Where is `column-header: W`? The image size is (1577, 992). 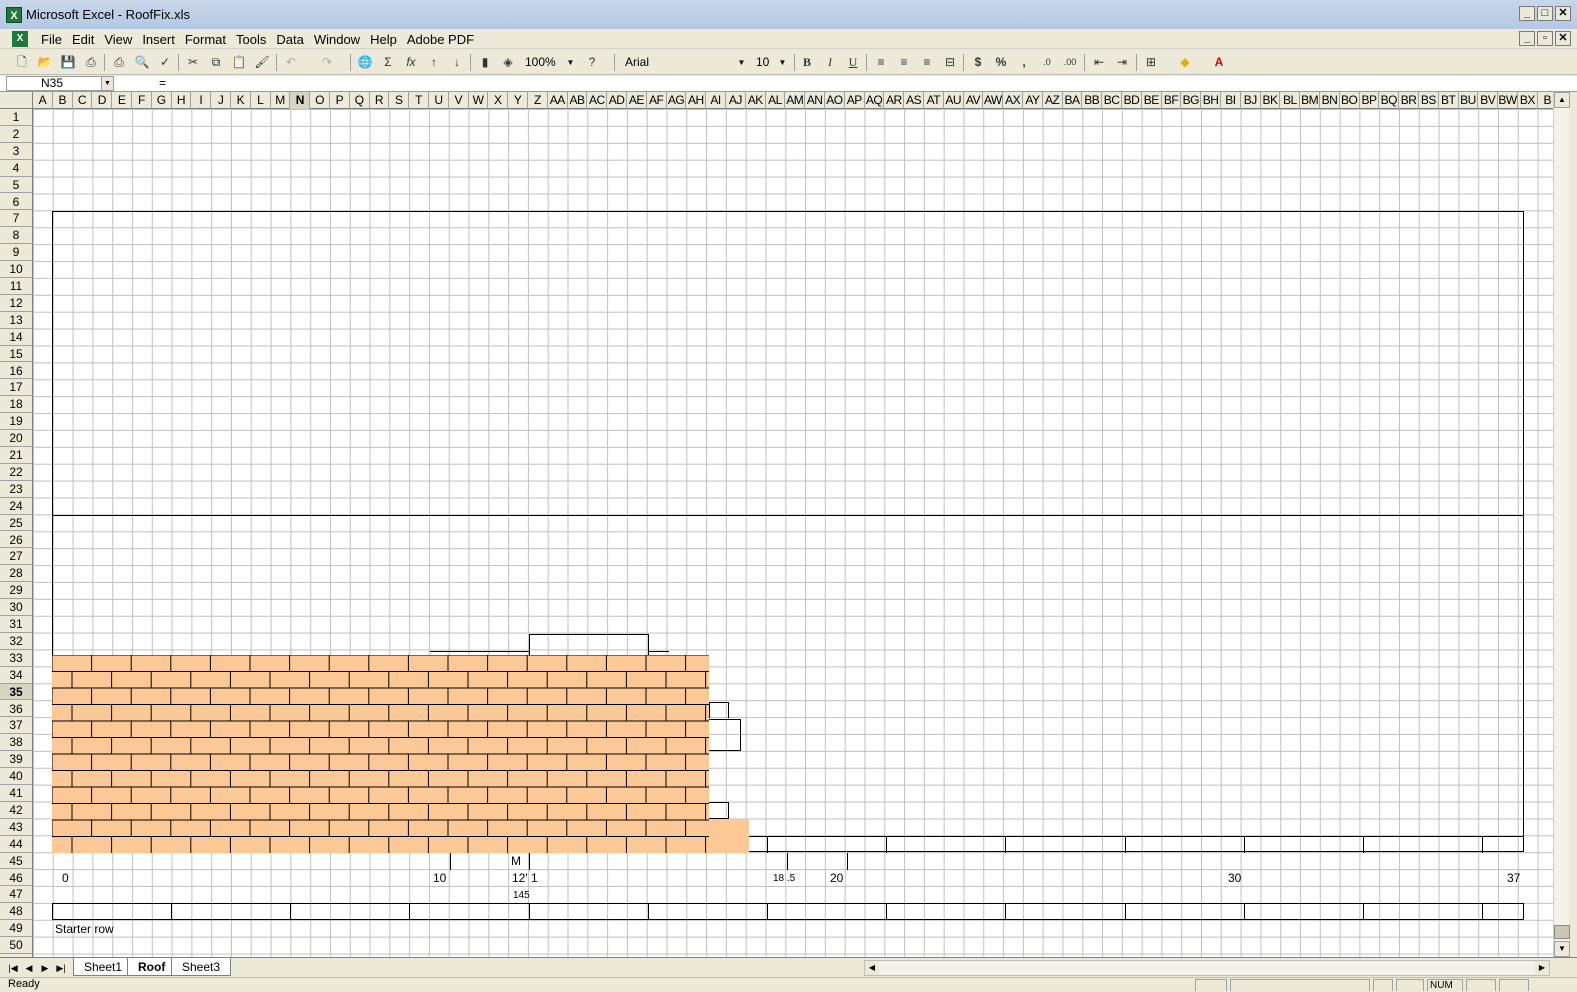 column-header: W is located at coordinates (479, 100).